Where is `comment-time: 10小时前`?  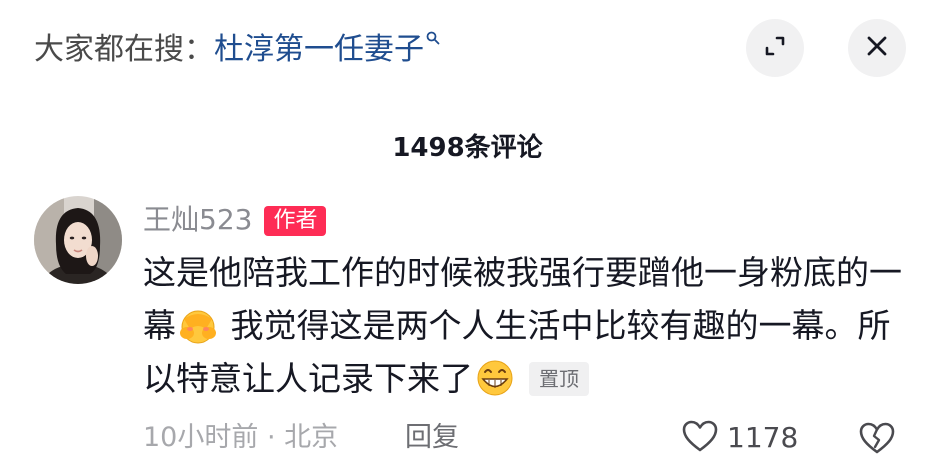
comment-time: 10小时前 is located at coordinates (201, 437).